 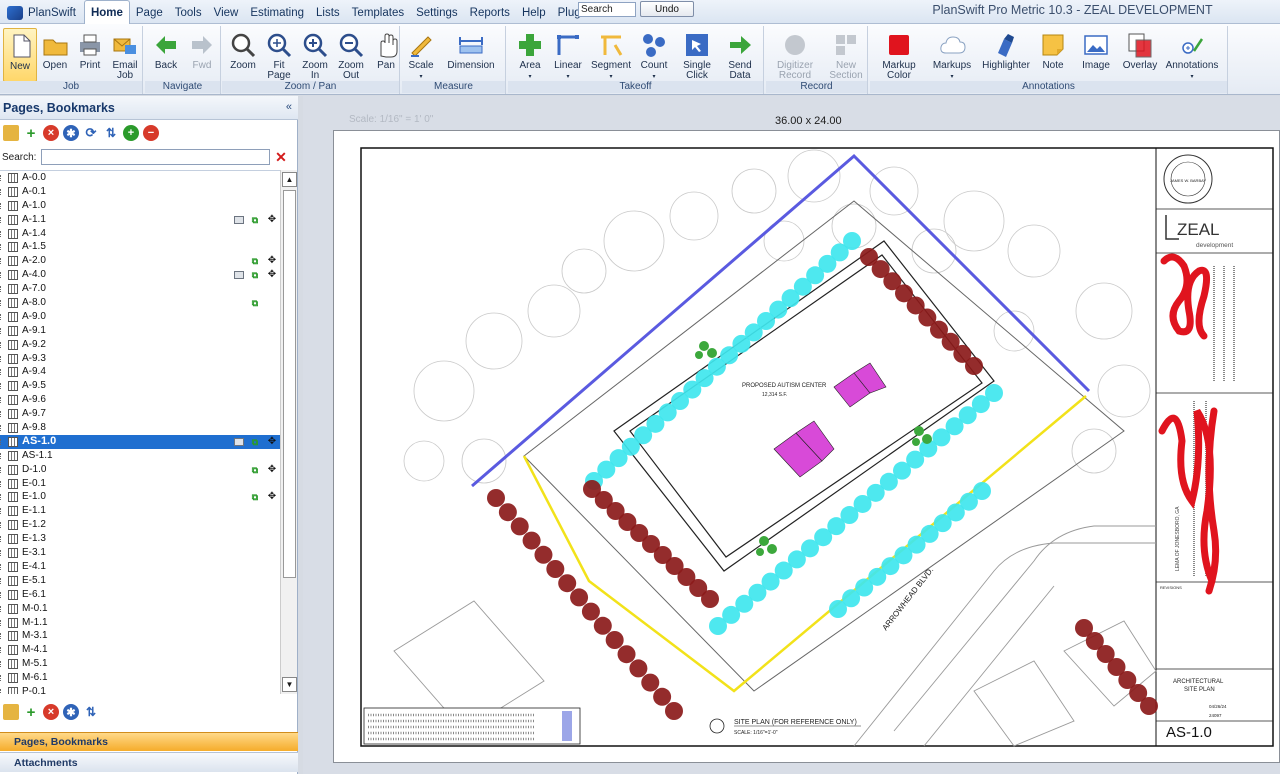 What do you see at coordinates (351, 55) in the screenshot?
I see `zoom-out-button: Zoom Out` at bounding box center [351, 55].